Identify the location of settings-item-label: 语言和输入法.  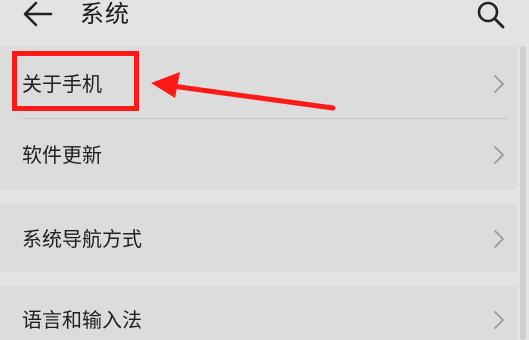
(82, 320).